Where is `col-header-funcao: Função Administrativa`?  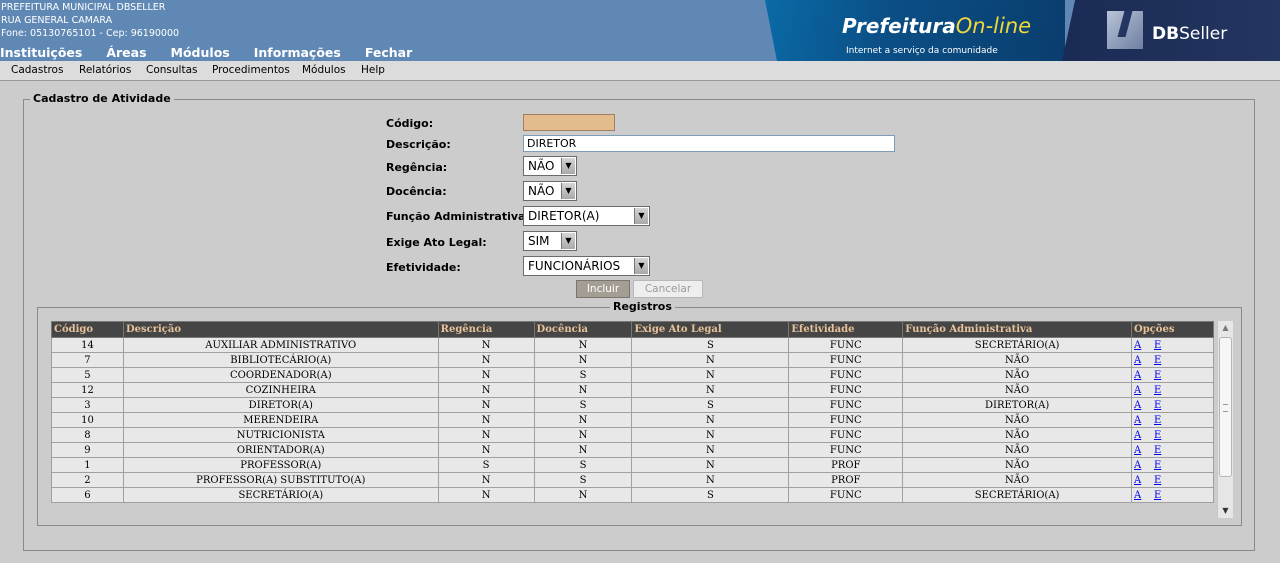
col-header-funcao: Função Administrativa is located at coordinates (1017, 329).